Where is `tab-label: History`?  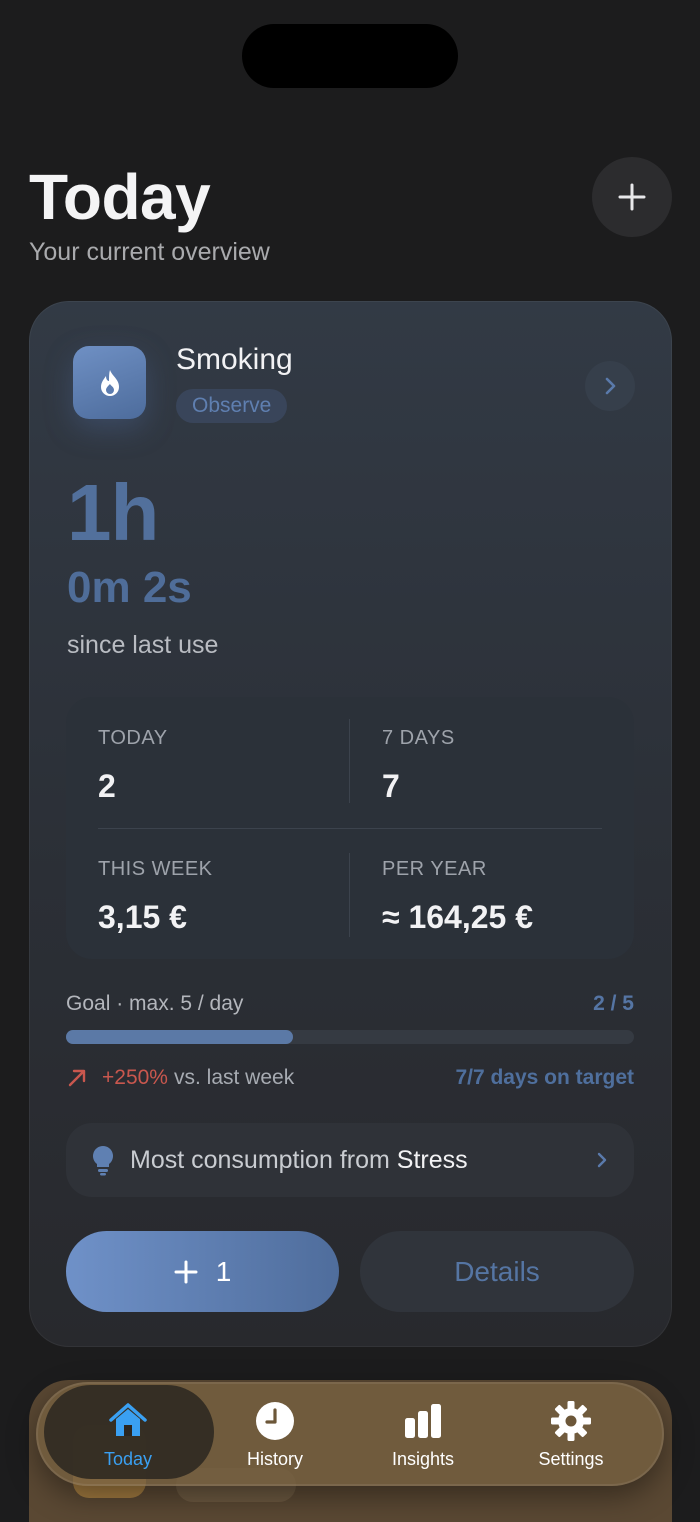
tab-label: History is located at coordinates (274, 1458).